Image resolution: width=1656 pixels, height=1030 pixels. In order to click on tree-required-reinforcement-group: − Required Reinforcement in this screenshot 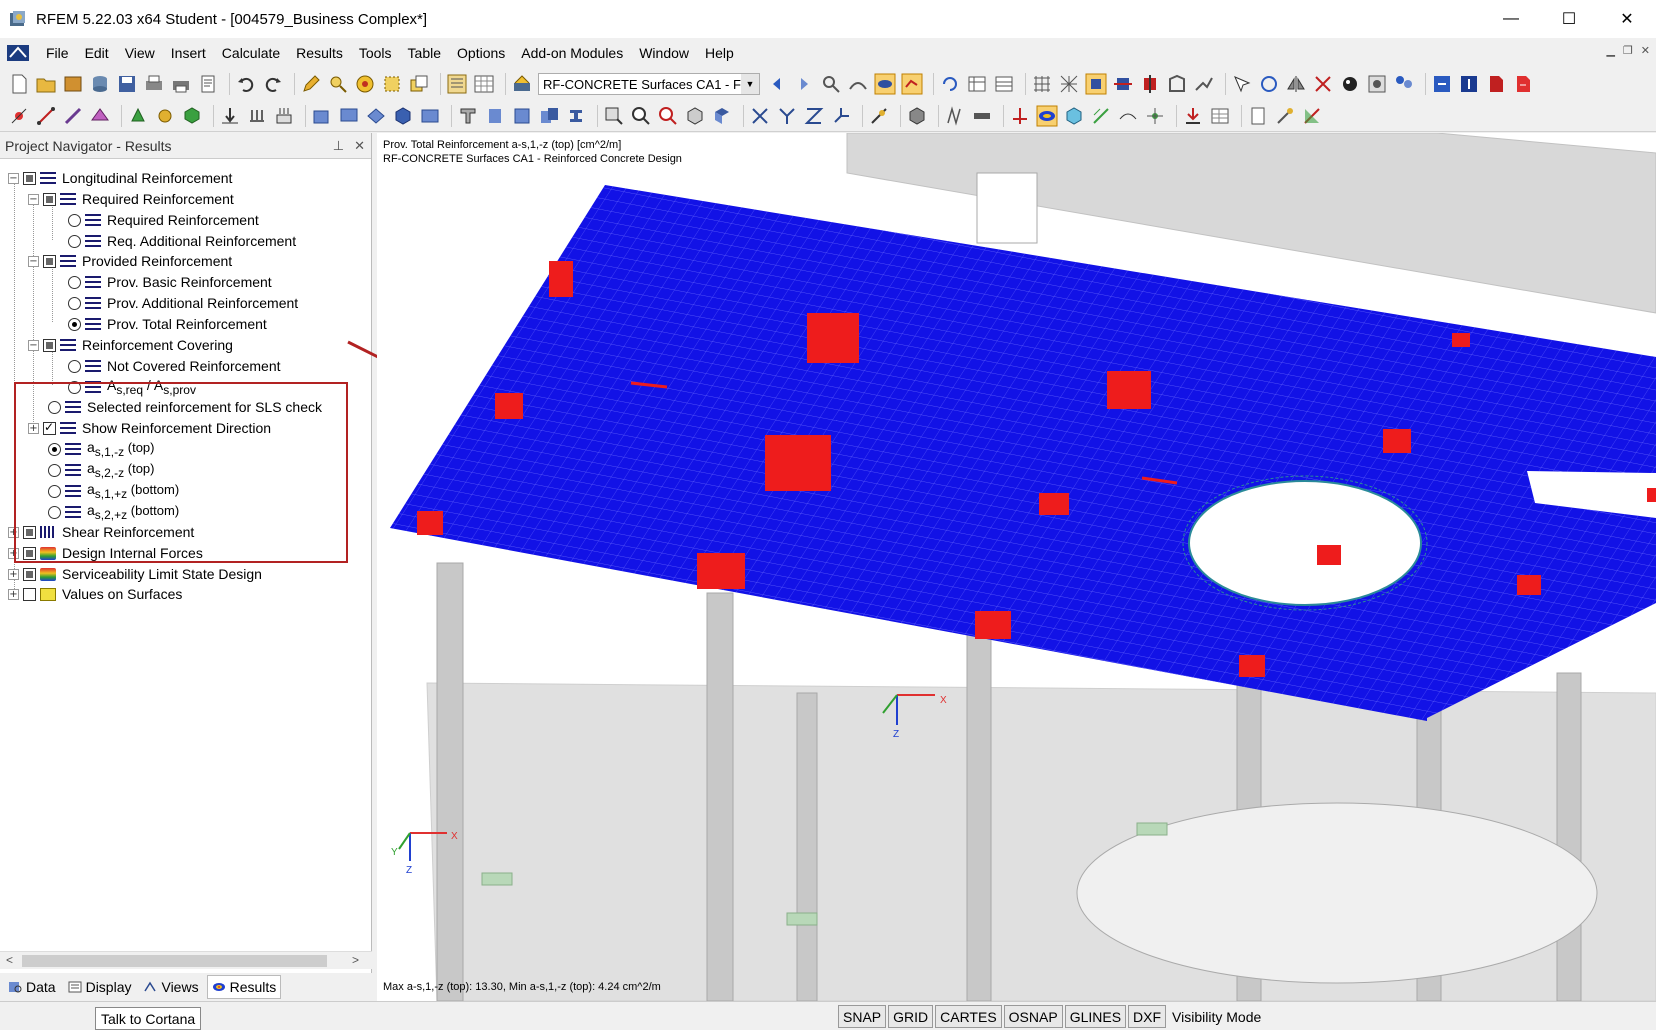, I will do `click(131, 199)`.